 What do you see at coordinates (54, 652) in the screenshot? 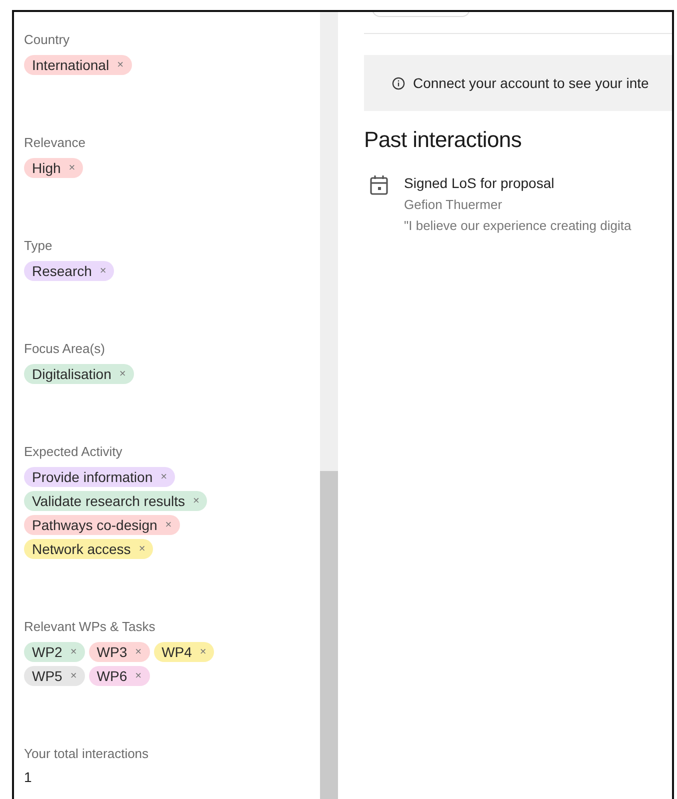
I see `tag-chip: WP2 ×` at bounding box center [54, 652].